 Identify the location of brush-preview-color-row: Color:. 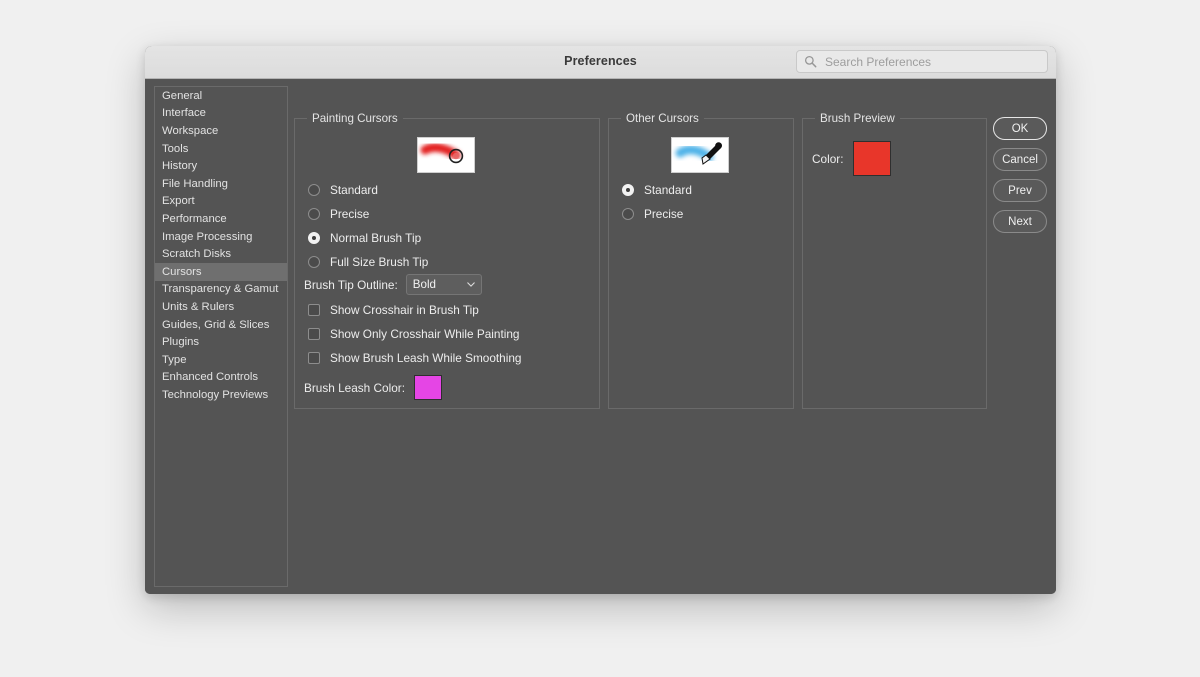
(852, 158).